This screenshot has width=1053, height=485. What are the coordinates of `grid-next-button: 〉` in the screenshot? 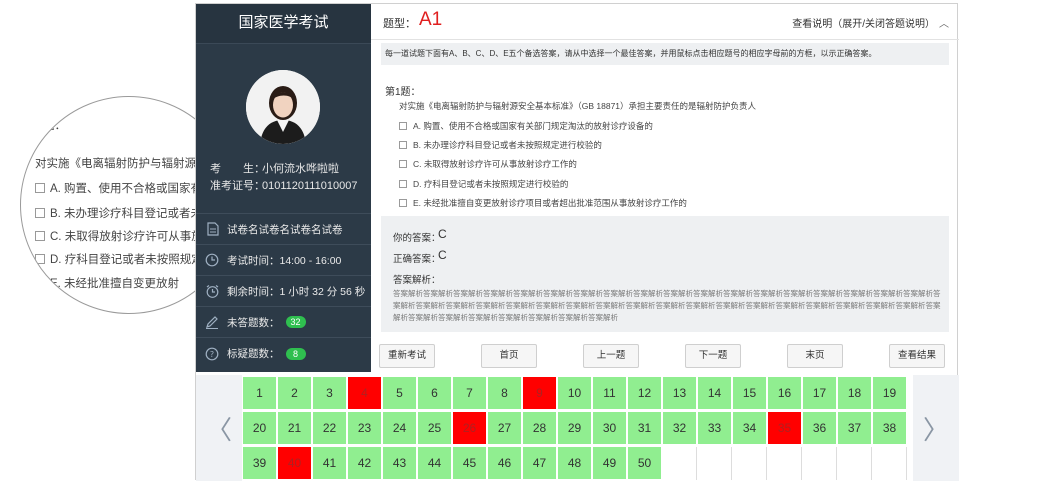 It's located at (936, 428).